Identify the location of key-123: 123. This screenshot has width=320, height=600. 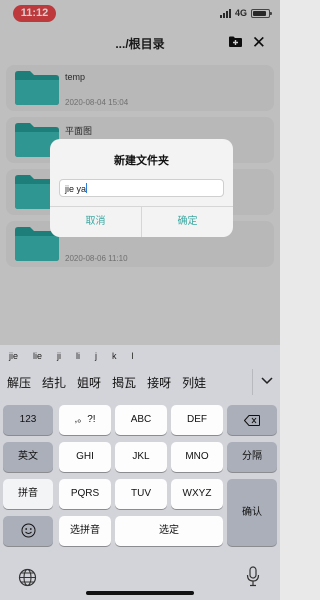
(28, 420).